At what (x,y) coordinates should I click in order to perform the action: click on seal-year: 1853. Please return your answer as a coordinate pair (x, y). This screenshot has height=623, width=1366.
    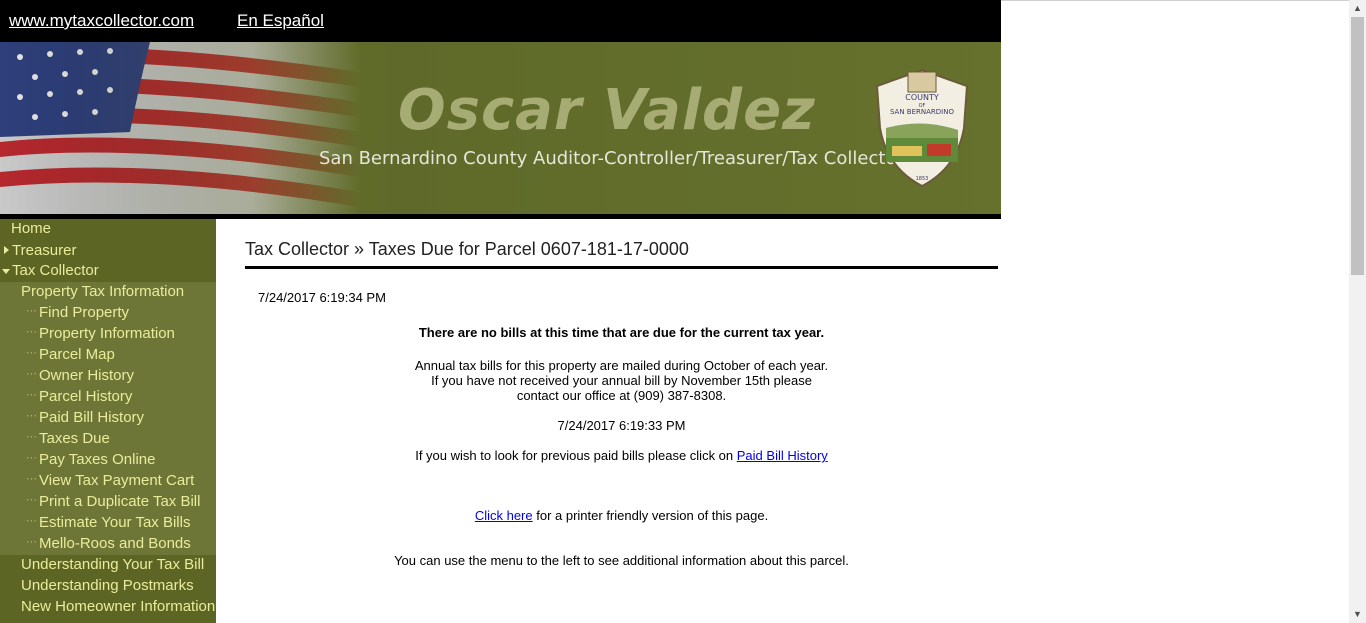
    Looking at the image, I should click on (922, 179).